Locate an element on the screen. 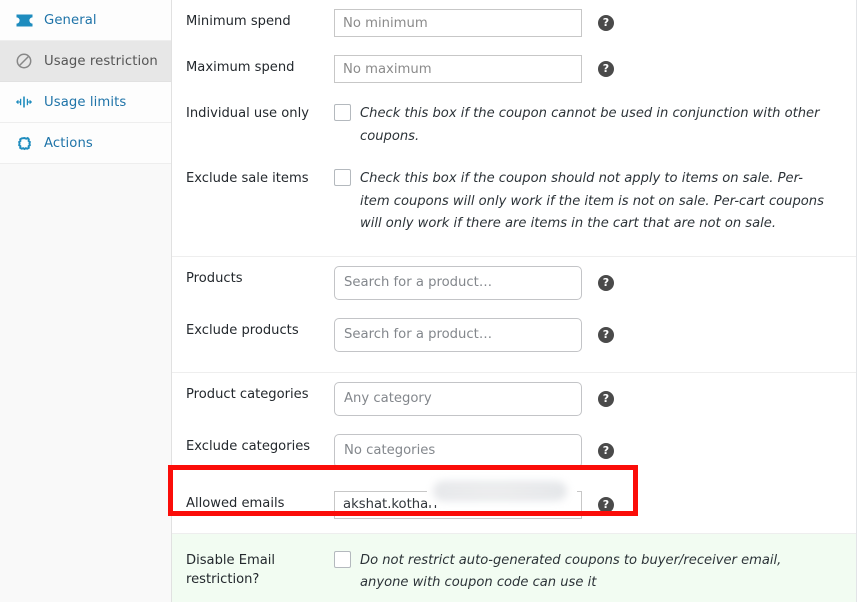 This screenshot has width=857, height=602. gear-icon is located at coordinates (24, 143).